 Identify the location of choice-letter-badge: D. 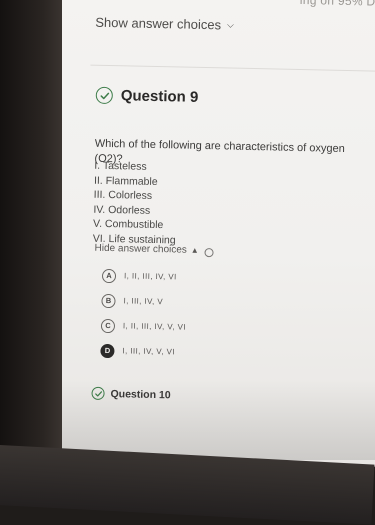
(107, 350).